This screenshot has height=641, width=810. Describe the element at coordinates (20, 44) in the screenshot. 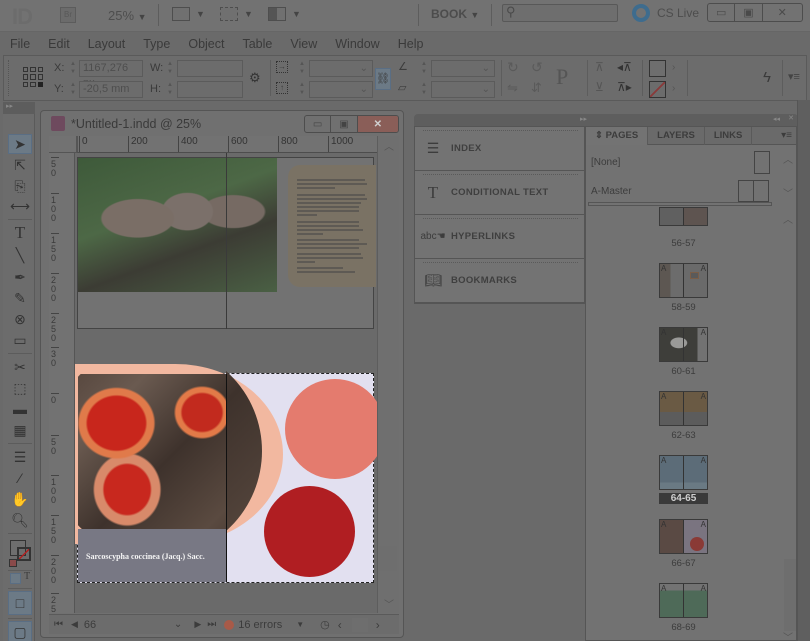

I see `menu-file: File` at that location.